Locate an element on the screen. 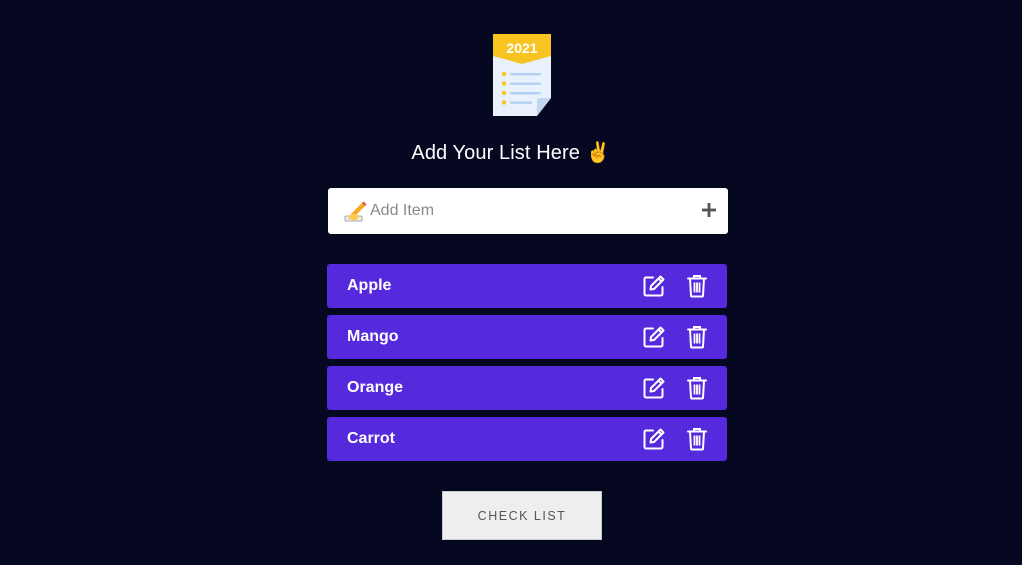 Image resolution: width=1022 pixels, height=565 pixels. list-item: Orange is located at coordinates (527, 388).